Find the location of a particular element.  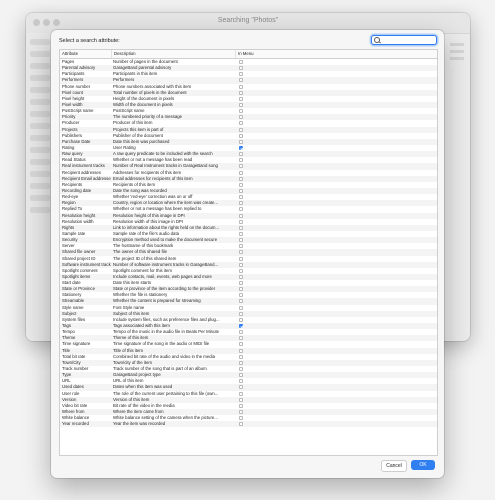

table-row: Year recorded Year the item was recorded is located at coordinates (248, 424).